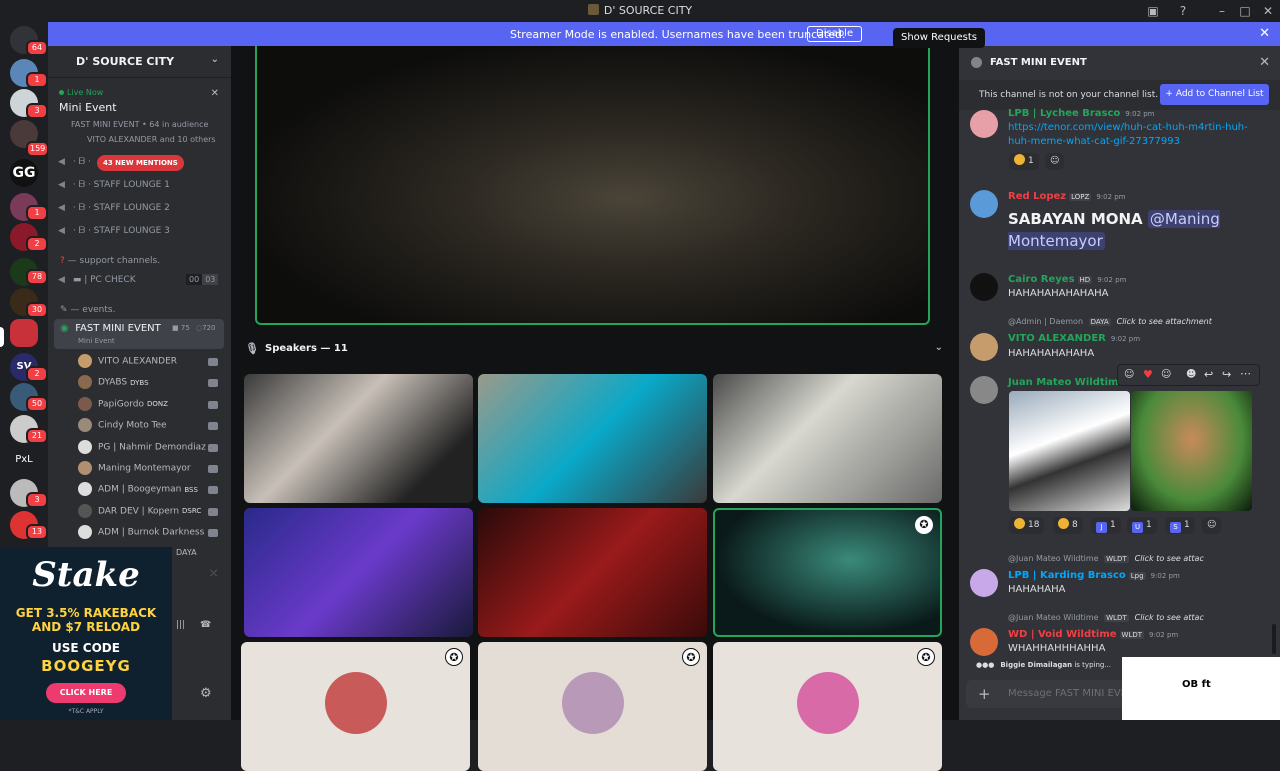 This screenshot has width=1280, height=771. Describe the element at coordinates (1274, 639) in the screenshot. I see `chat-scrollbar` at that location.